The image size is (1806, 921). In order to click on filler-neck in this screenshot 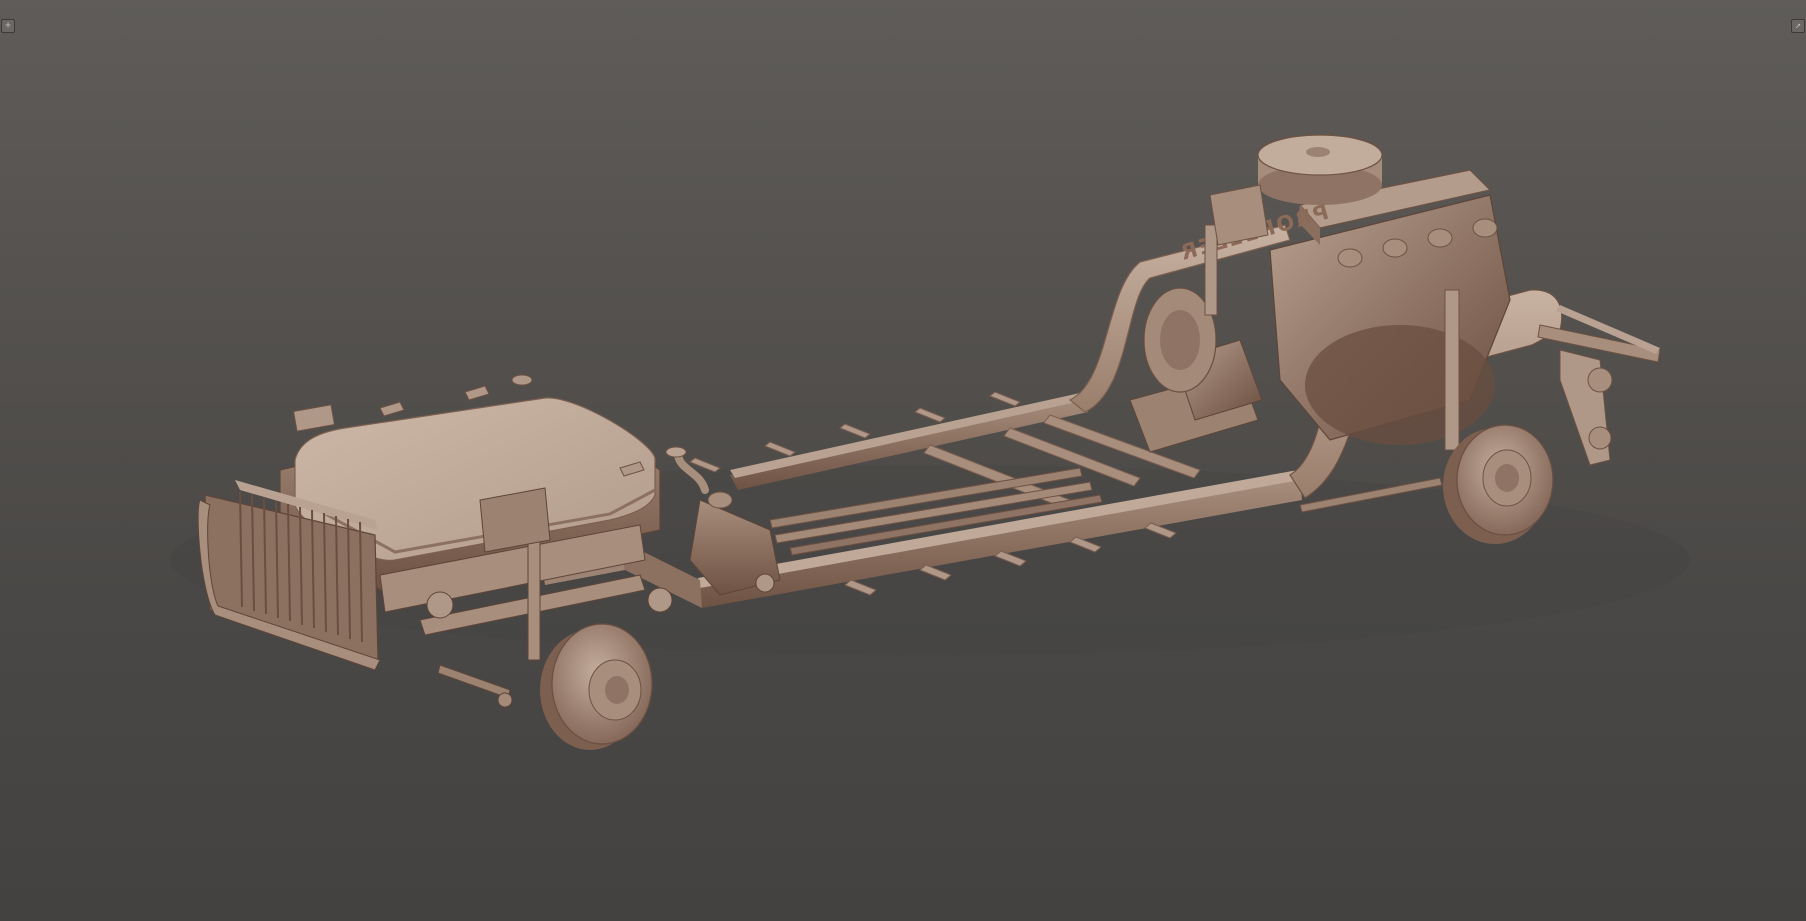, I will do `click(720, 500)`.